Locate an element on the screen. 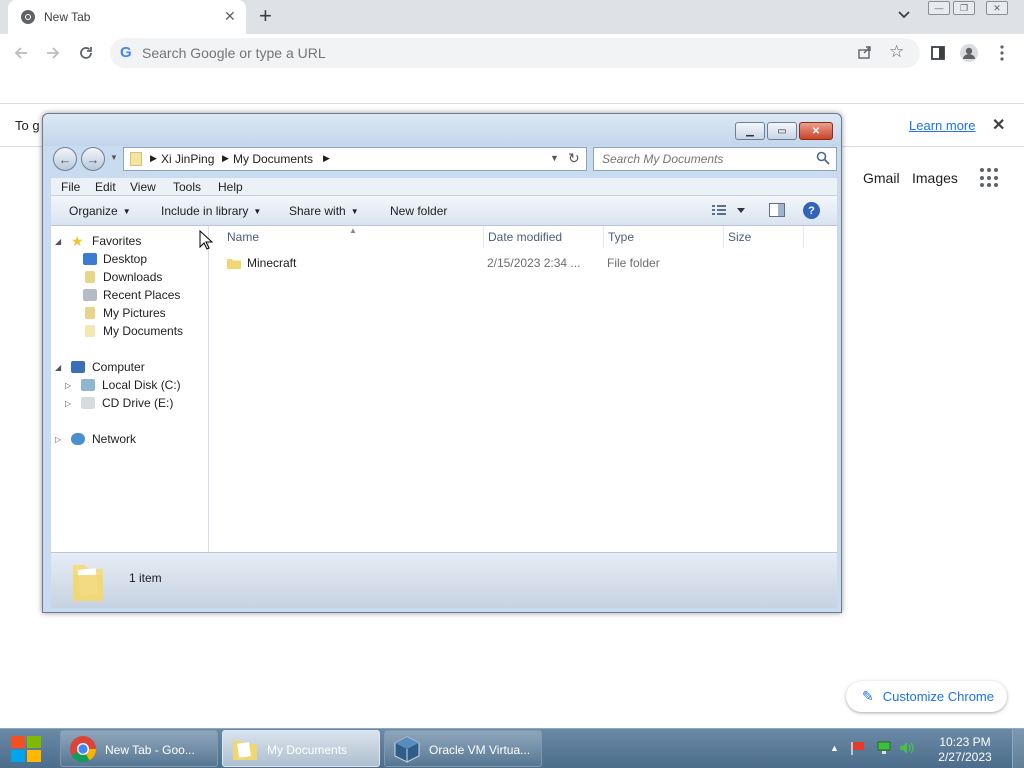 Image resolution: width=1024 pixels, height=768 pixels. reload-icon is located at coordinates (86, 53).